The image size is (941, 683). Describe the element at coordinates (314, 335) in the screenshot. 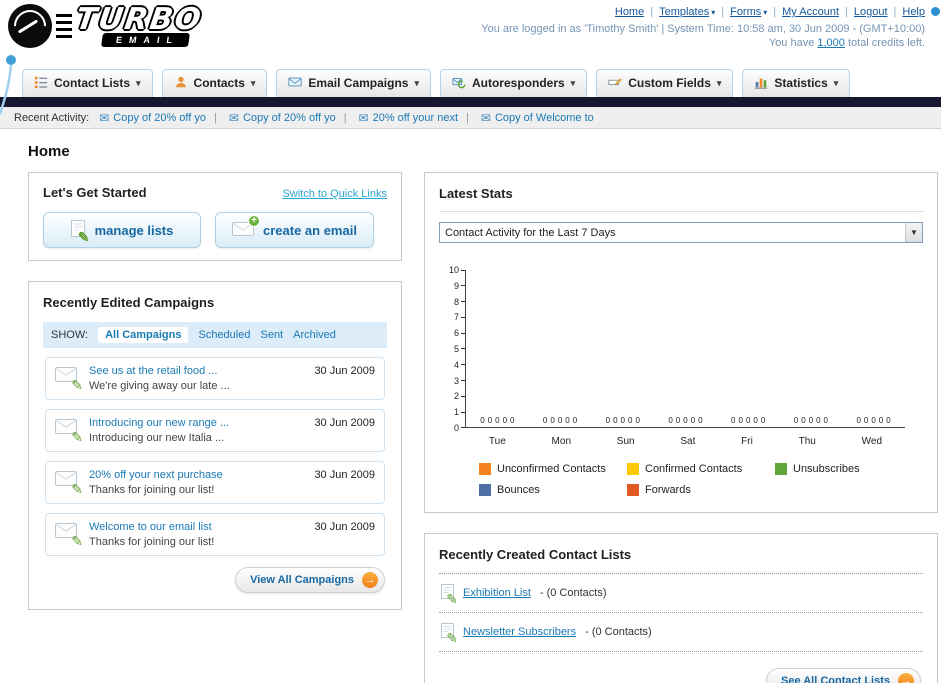

I see `filter-archived: Archived` at that location.